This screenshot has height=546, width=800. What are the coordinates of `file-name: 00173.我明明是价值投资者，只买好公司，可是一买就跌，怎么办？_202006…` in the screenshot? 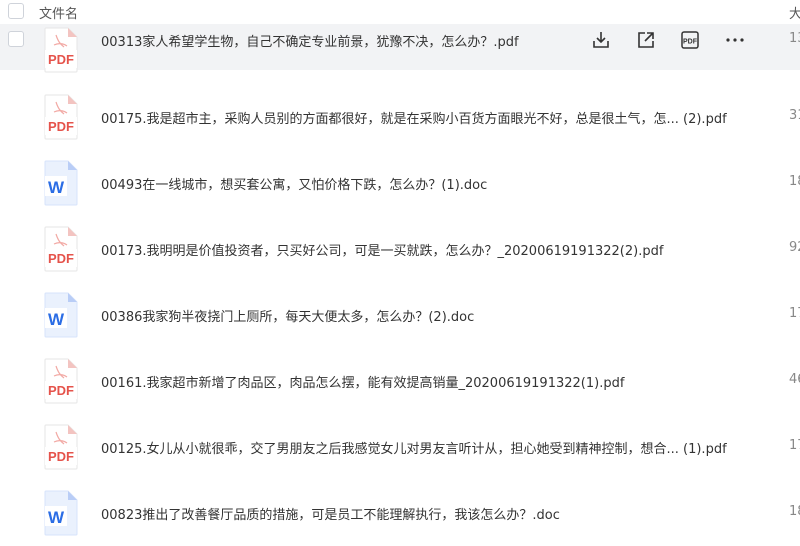 It's located at (382, 249).